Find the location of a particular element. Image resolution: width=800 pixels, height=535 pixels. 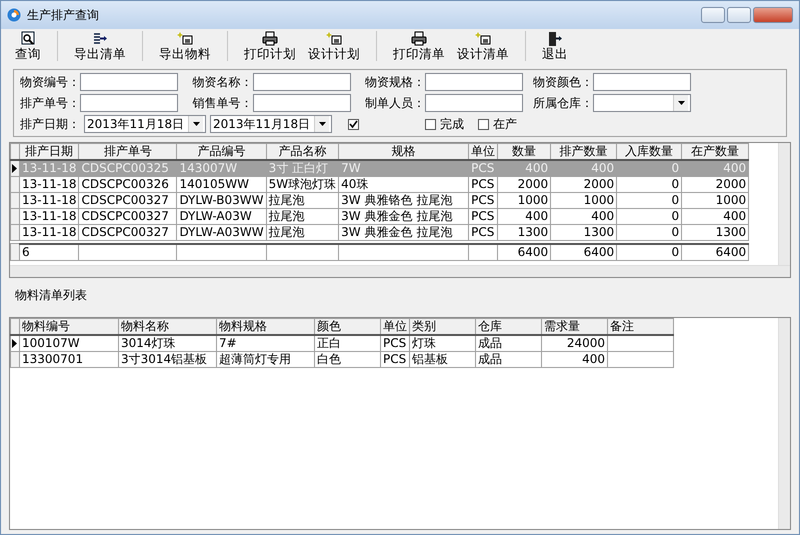

table-cell: 1000 is located at coordinates (524, 200).